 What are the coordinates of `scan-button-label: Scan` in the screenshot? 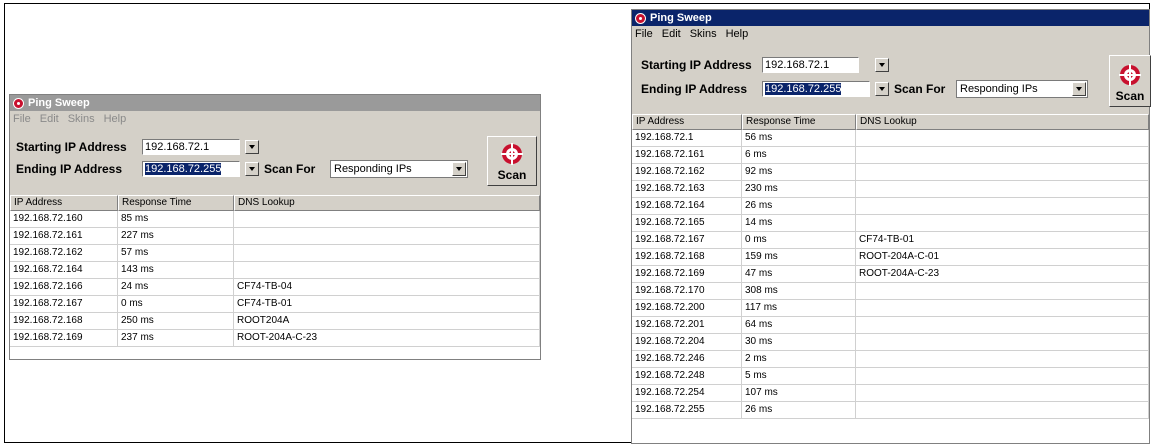 It's located at (1130, 96).